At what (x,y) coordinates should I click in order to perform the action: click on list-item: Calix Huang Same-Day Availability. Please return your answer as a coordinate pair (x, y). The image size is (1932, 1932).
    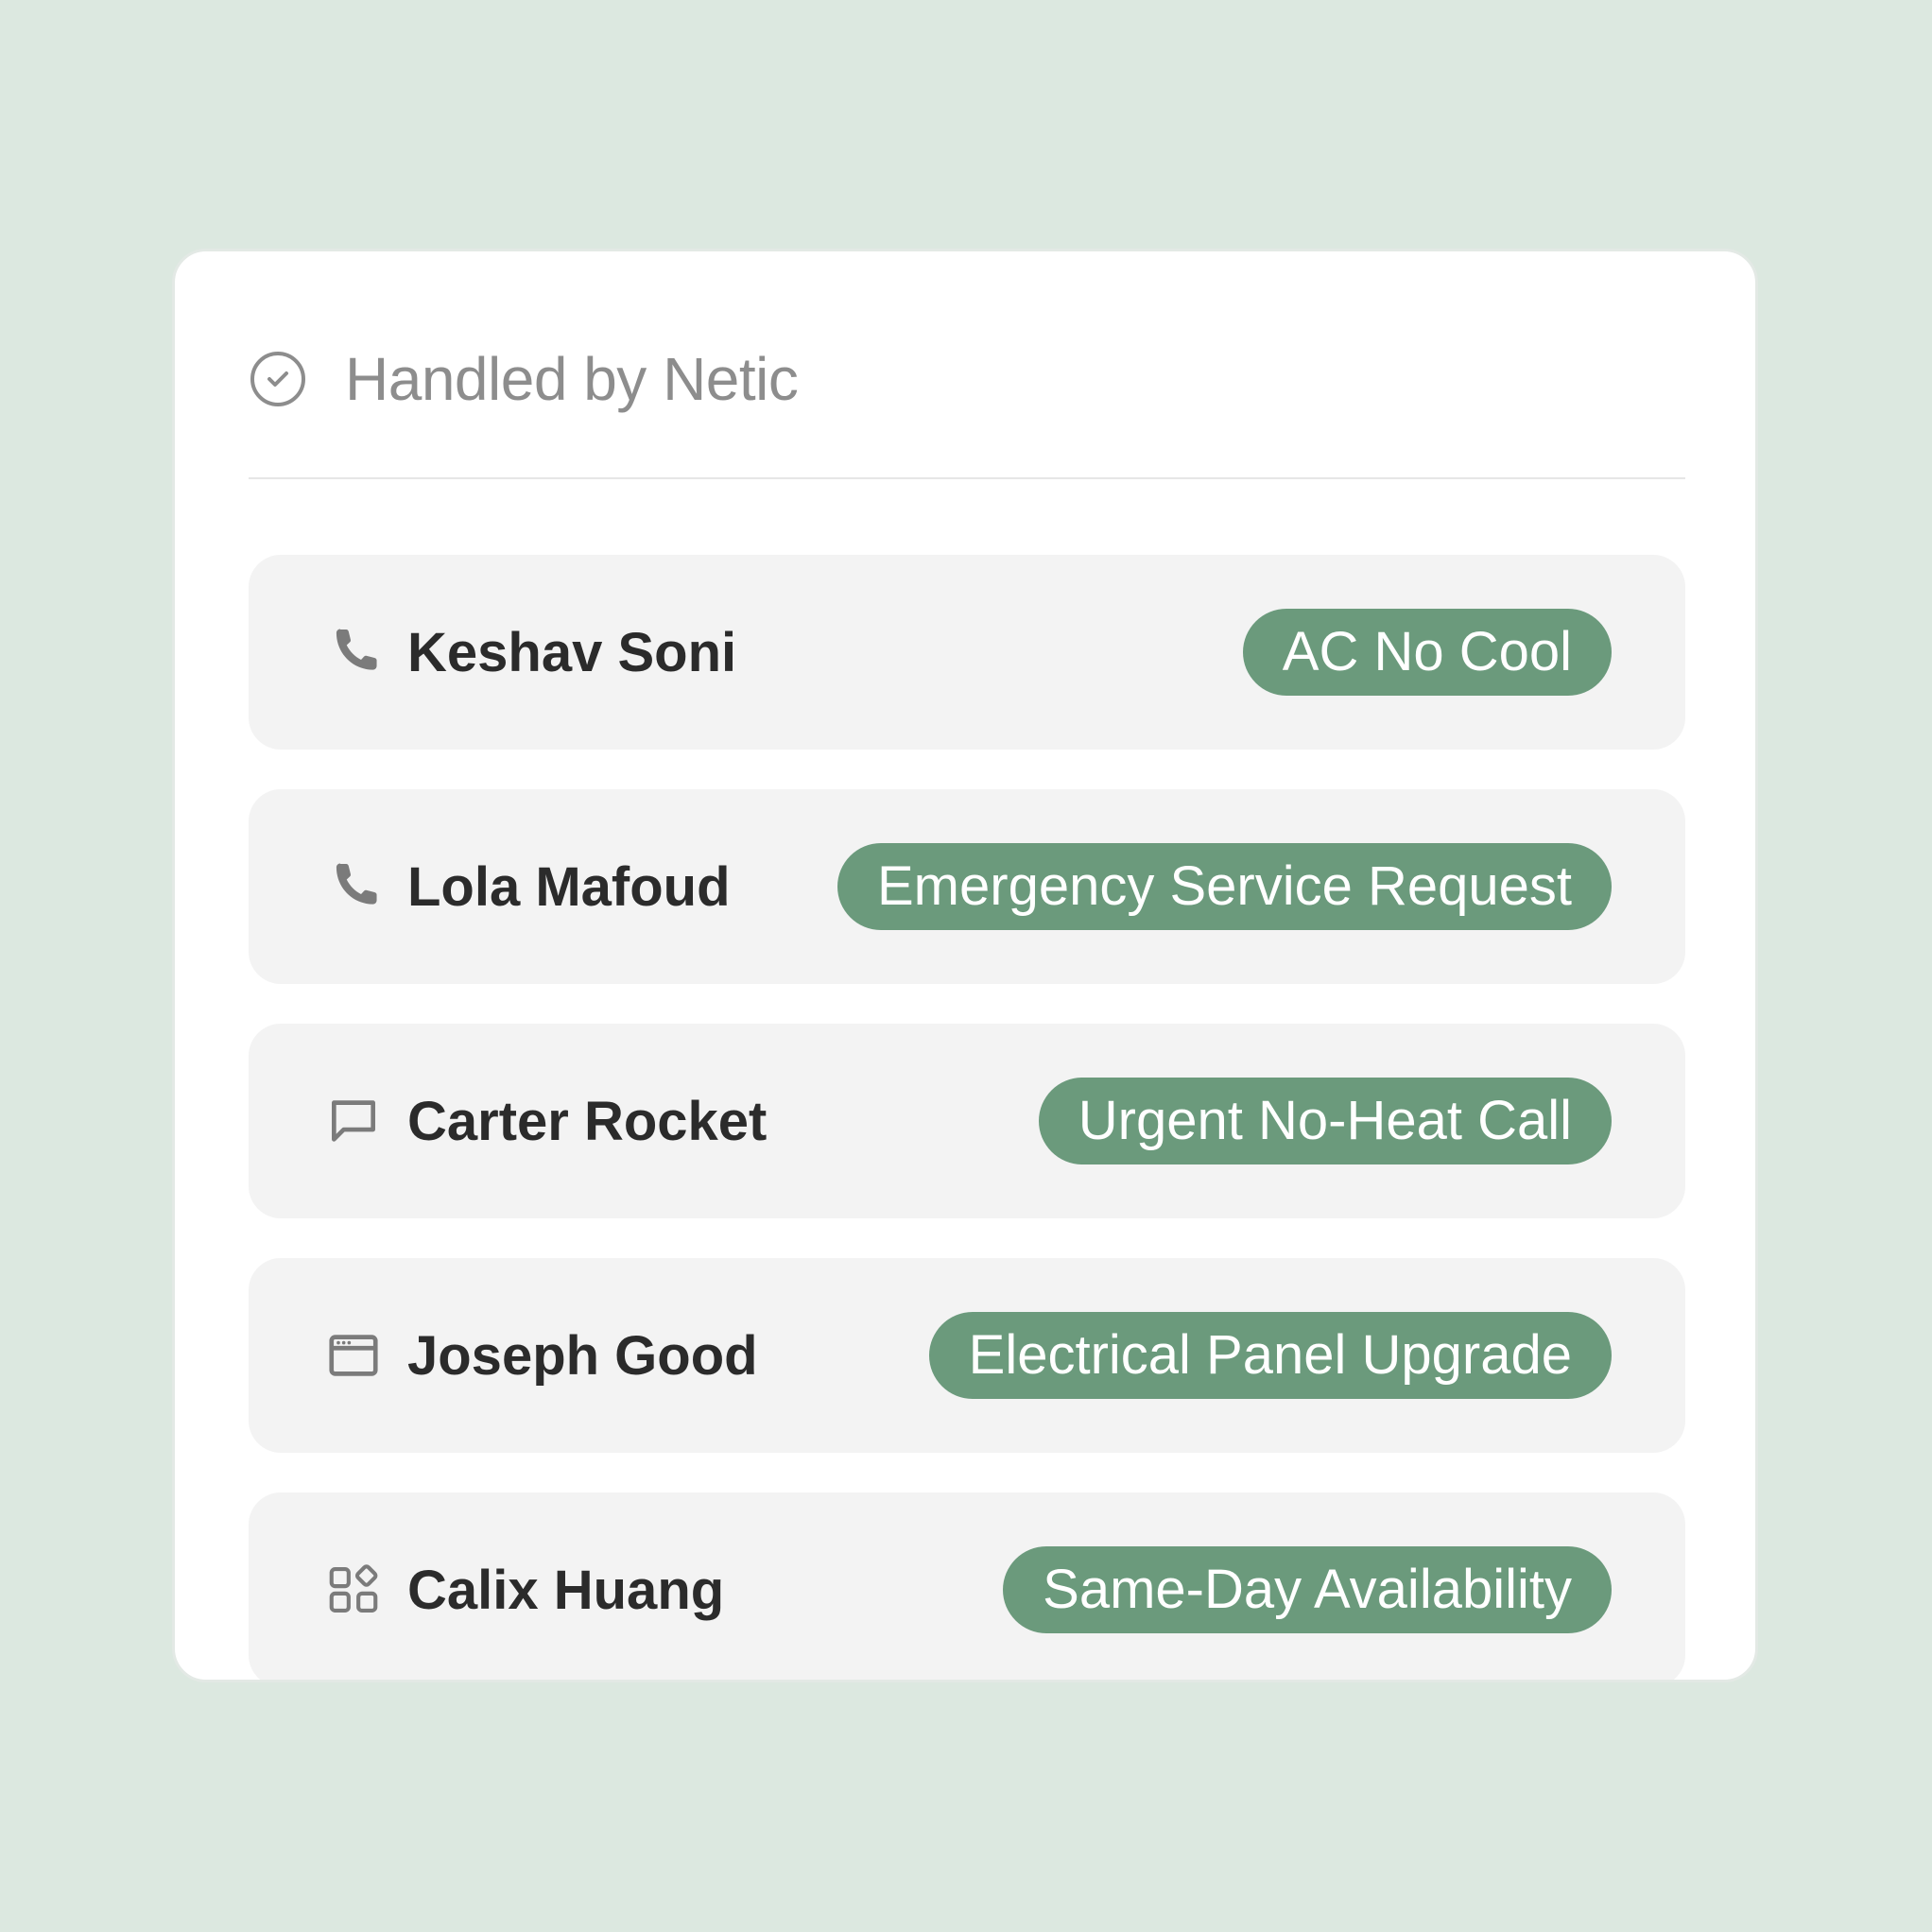
    Looking at the image, I should click on (967, 1586).